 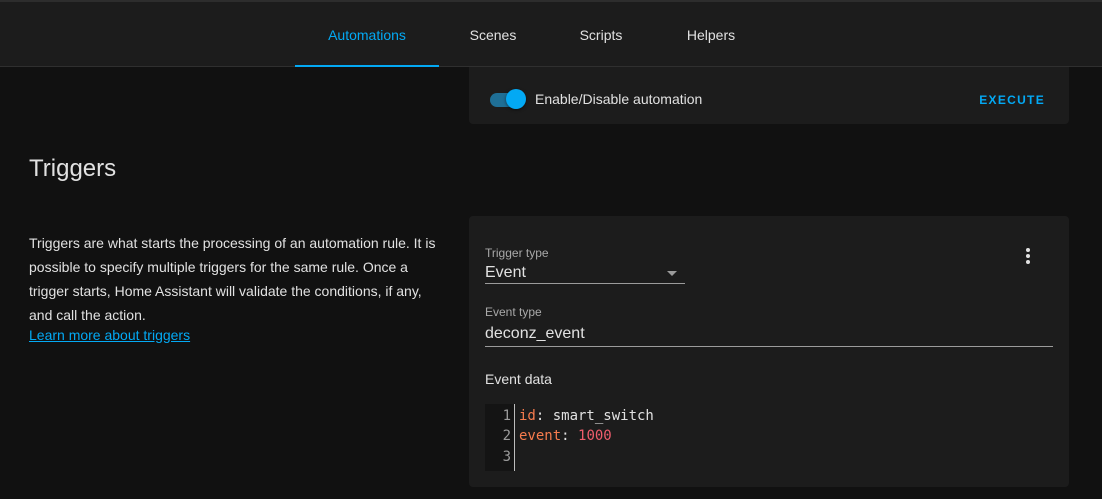 I want to click on tab-scripts: Scripts, so click(x=601, y=34).